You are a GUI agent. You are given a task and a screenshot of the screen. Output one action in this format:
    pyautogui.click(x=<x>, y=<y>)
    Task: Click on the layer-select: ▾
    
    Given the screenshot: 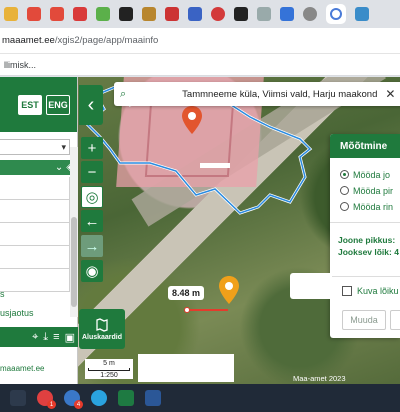 What is the action you would take?
    pyautogui.click(x=35, y=147)
    